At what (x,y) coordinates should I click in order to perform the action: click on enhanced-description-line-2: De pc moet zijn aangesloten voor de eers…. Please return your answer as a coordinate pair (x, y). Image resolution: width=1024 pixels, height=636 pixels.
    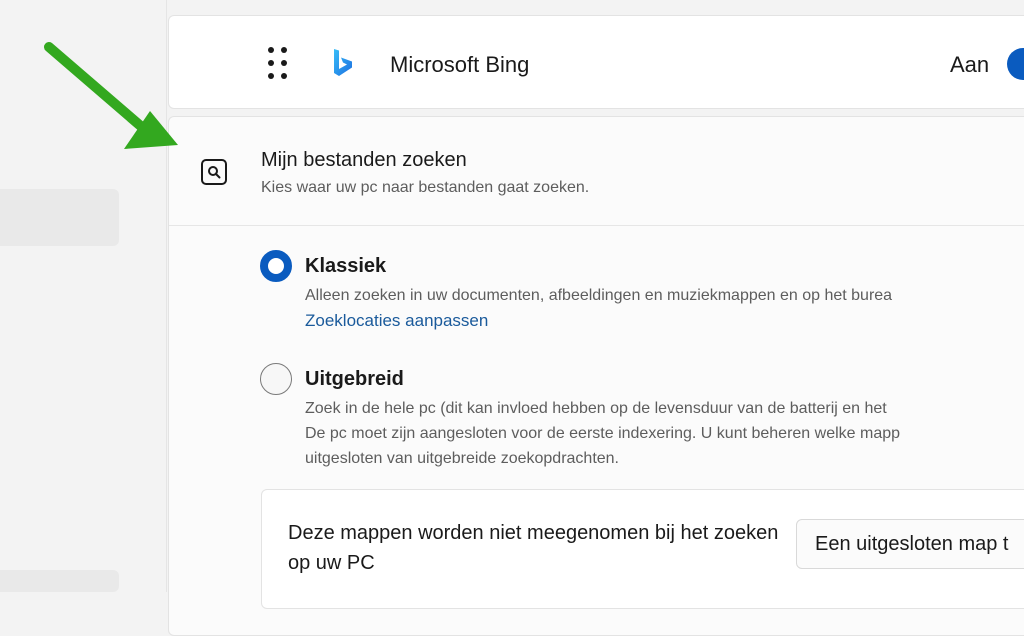
    Looking at the image, I should click on (603, 433).